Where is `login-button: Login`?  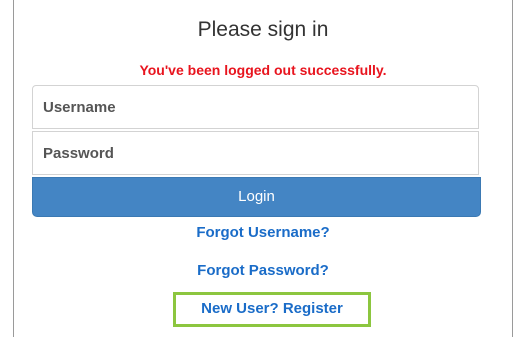
login-button: Login is located at coordinates (256, 197).